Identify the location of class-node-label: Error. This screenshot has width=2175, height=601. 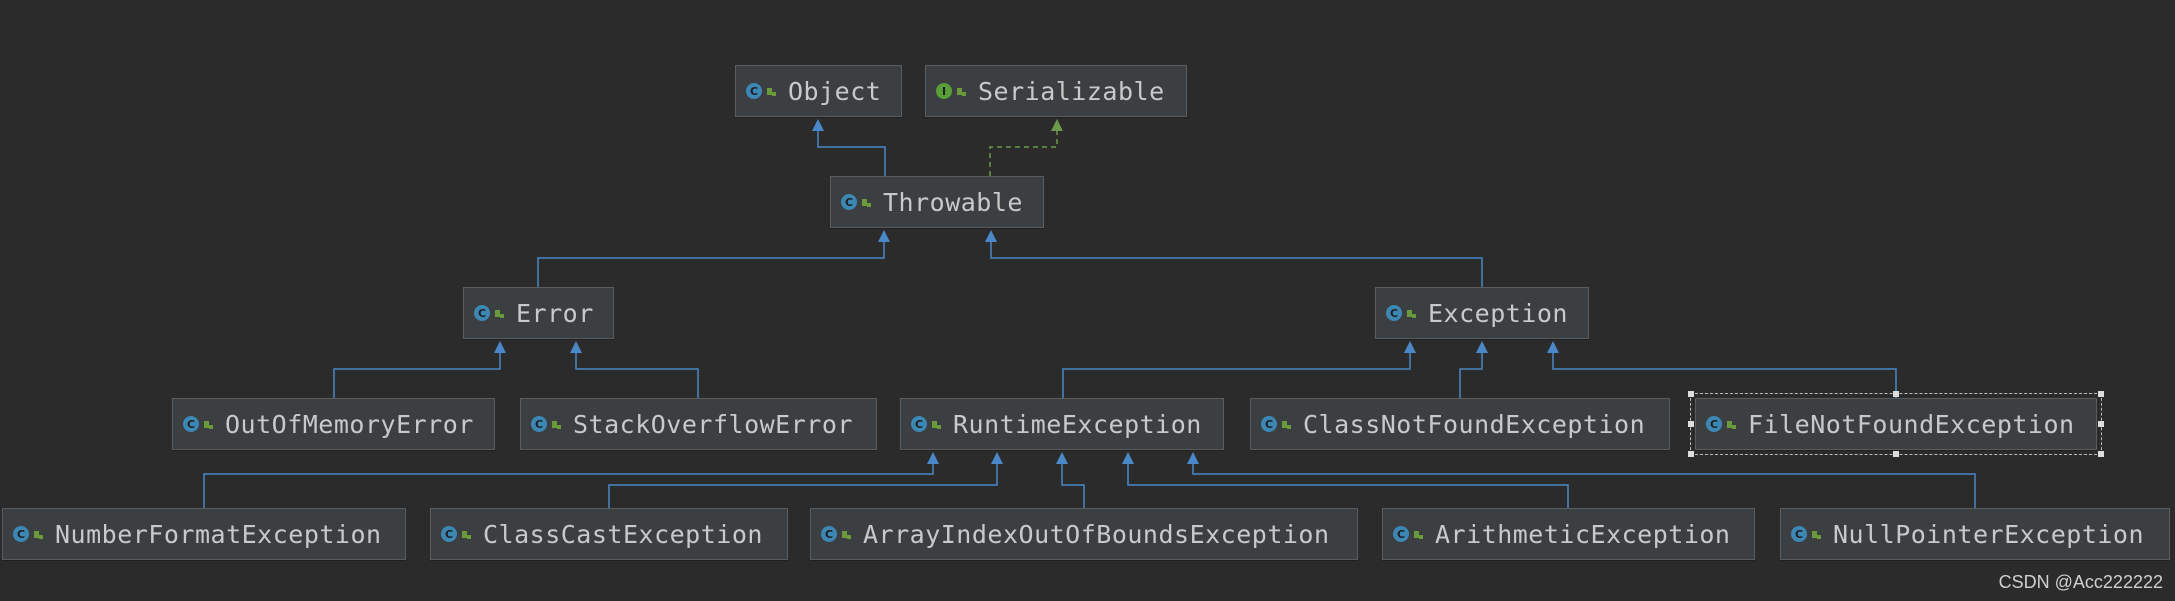
(555, 313).